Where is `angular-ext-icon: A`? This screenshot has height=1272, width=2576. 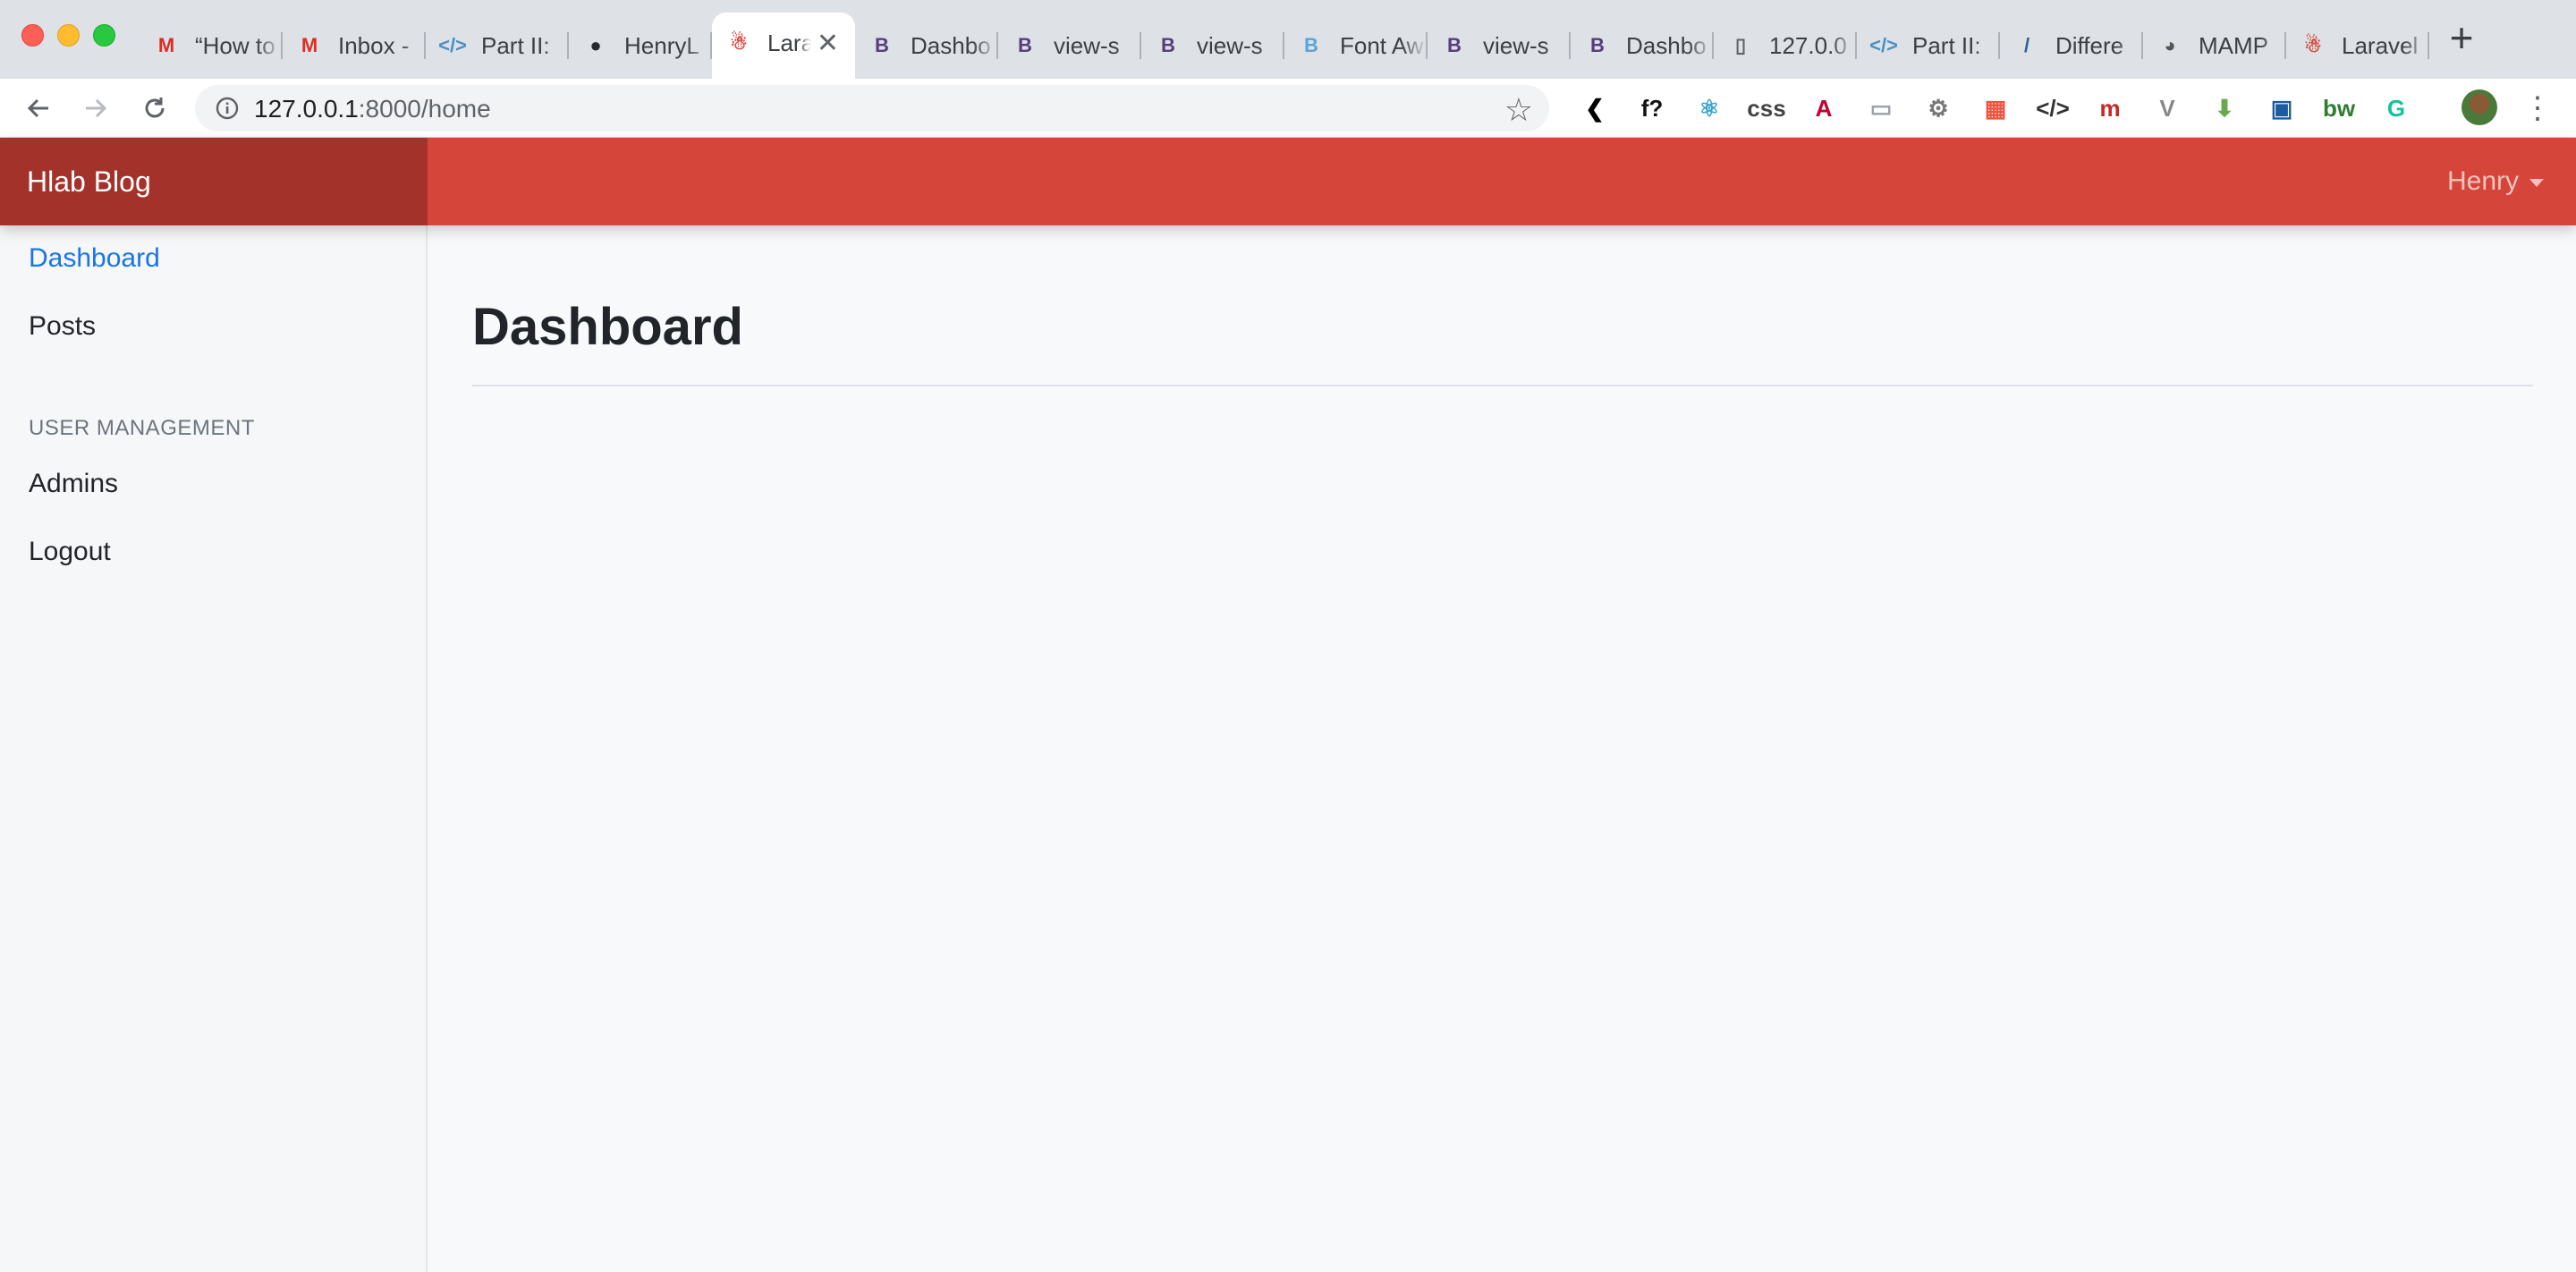
angular-ext-icon: A is located at coordinates (1823, 108).